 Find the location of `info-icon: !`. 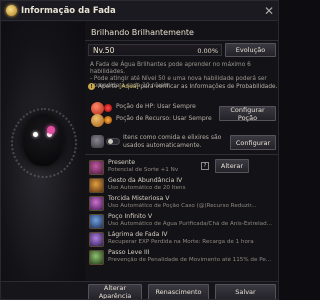

info-icon: ! is located at coordinates (91, 86).